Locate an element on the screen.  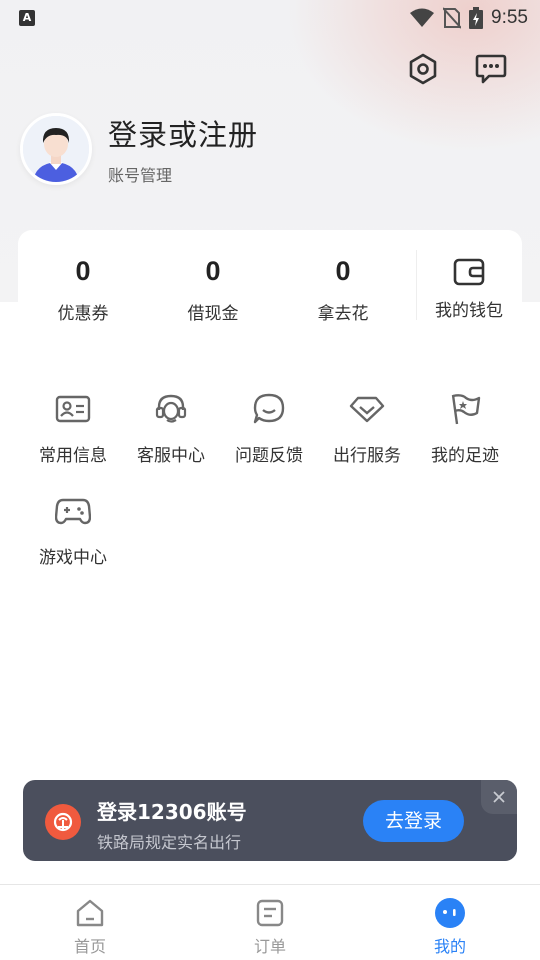
banner-close-button is located at coordinates (499, 797).